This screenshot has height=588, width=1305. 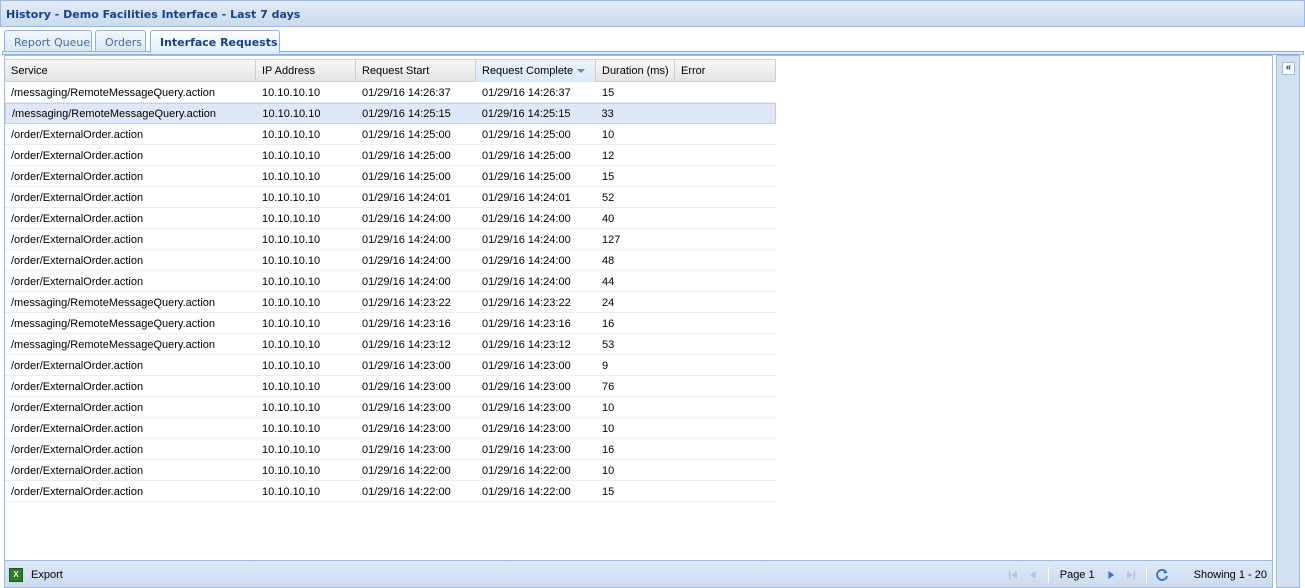 I want to click on cell-duration: 15, so click(x=608, y=492).